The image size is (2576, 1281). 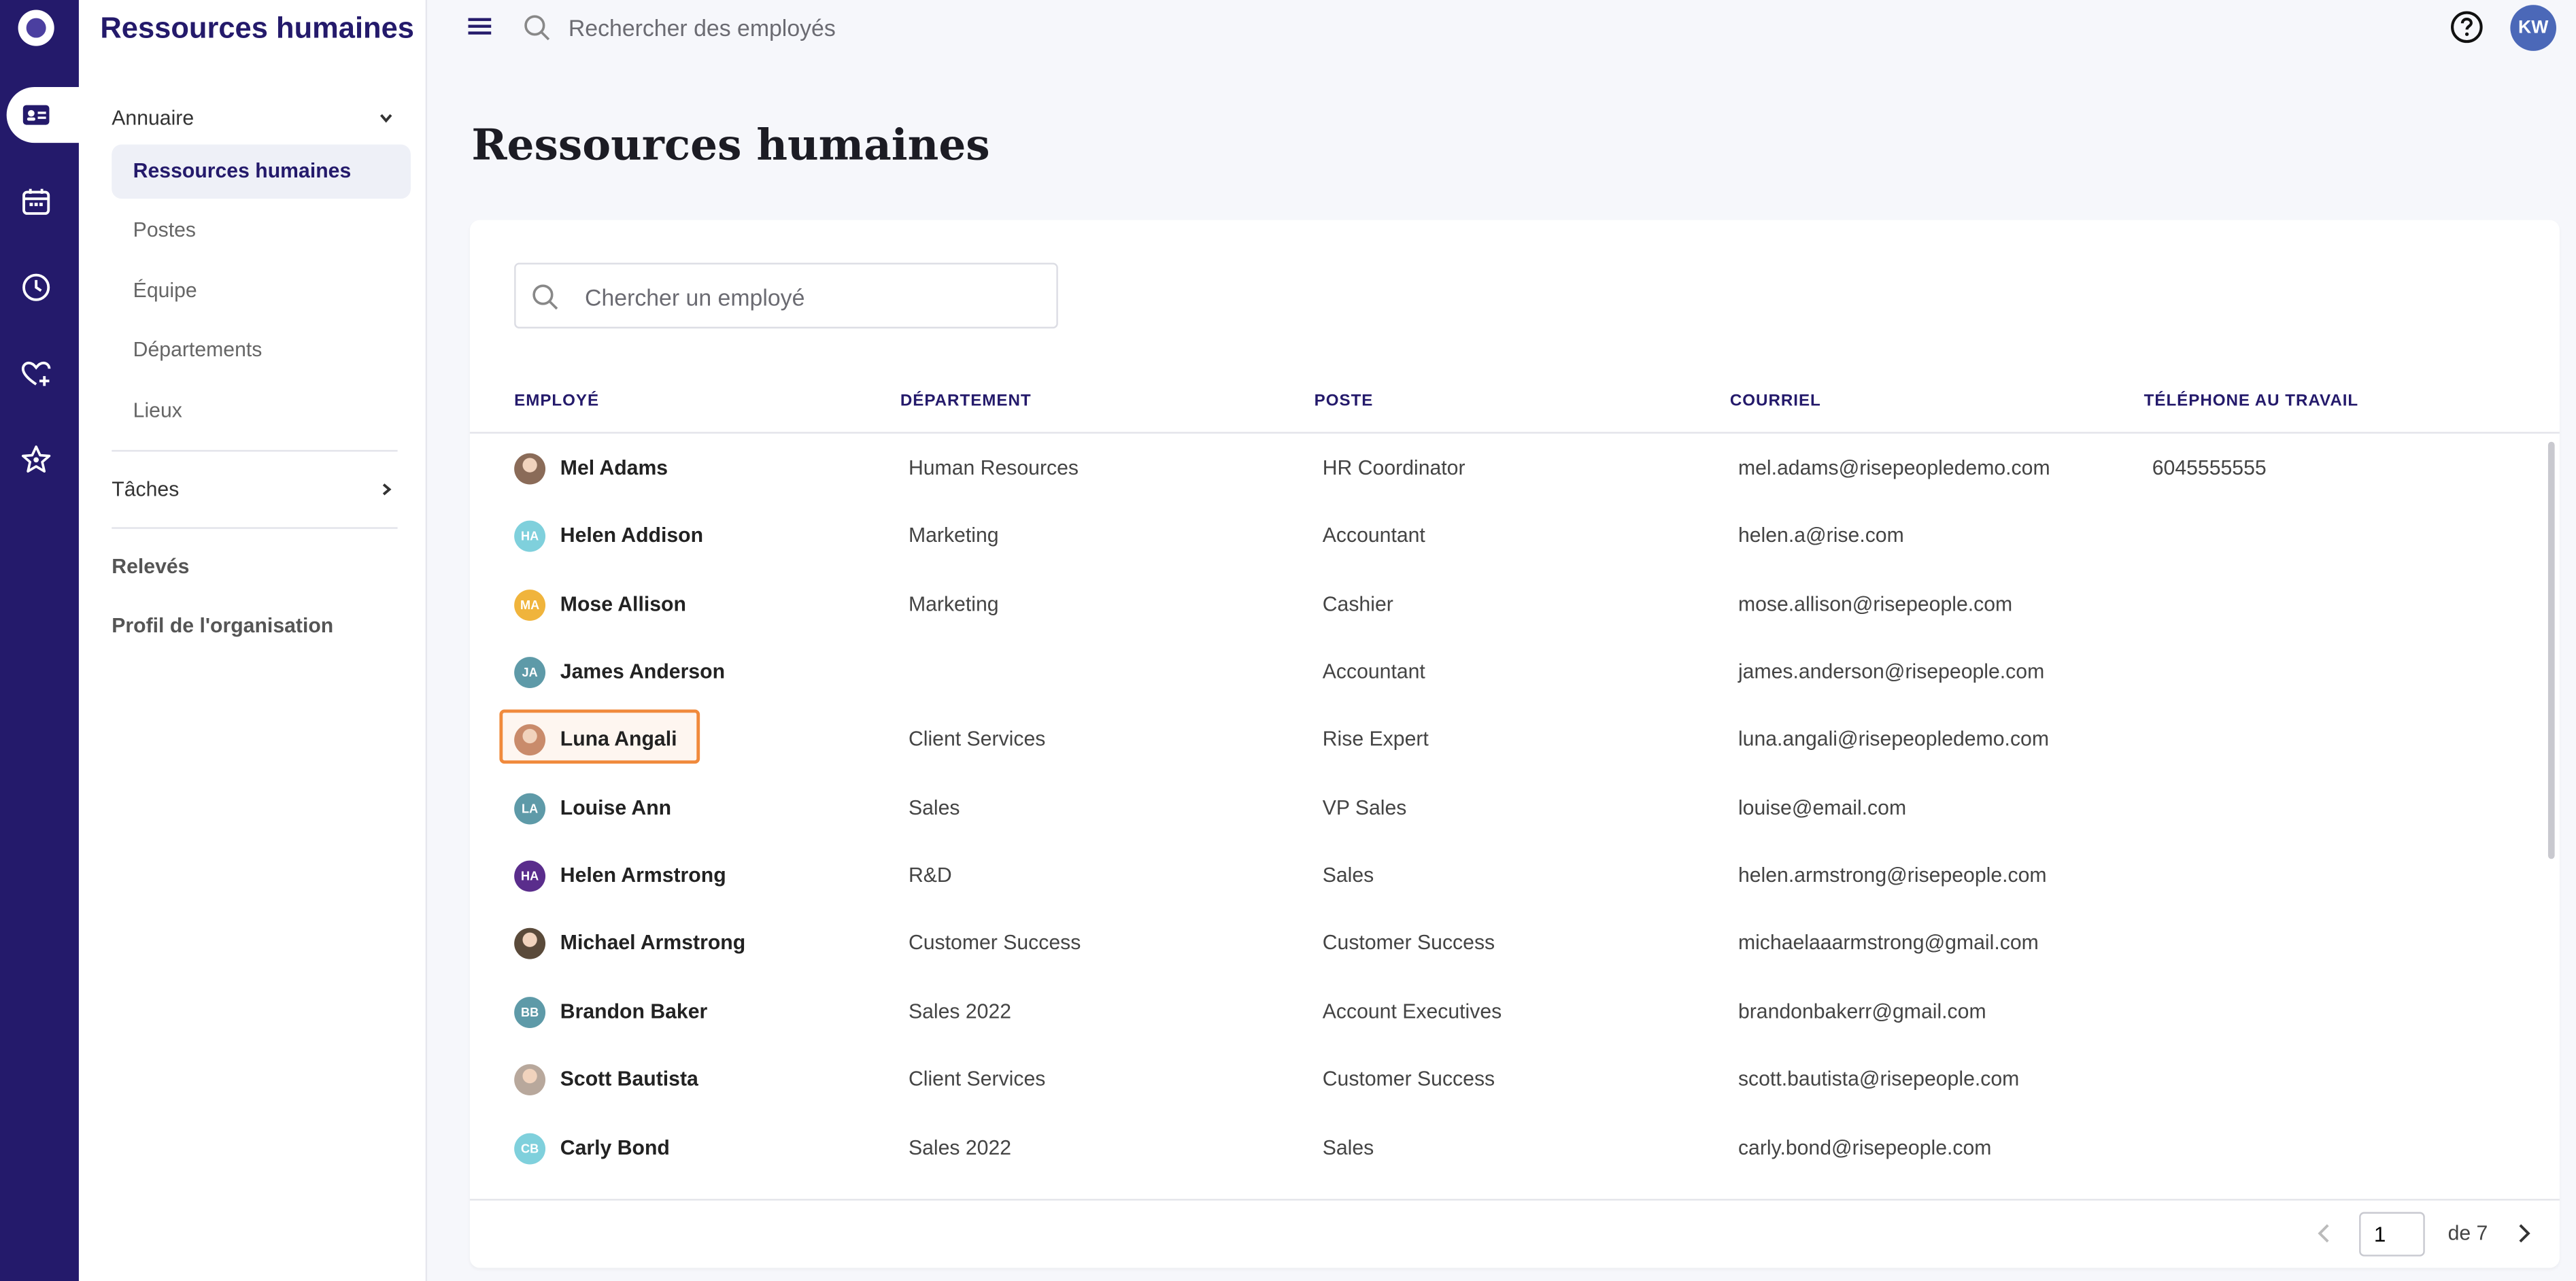 What do you see at coordinates (261, 171) in the screenshot?
I see `sidebar-item-human-resources: Ressources humaines` at bounding box center [261, 171].